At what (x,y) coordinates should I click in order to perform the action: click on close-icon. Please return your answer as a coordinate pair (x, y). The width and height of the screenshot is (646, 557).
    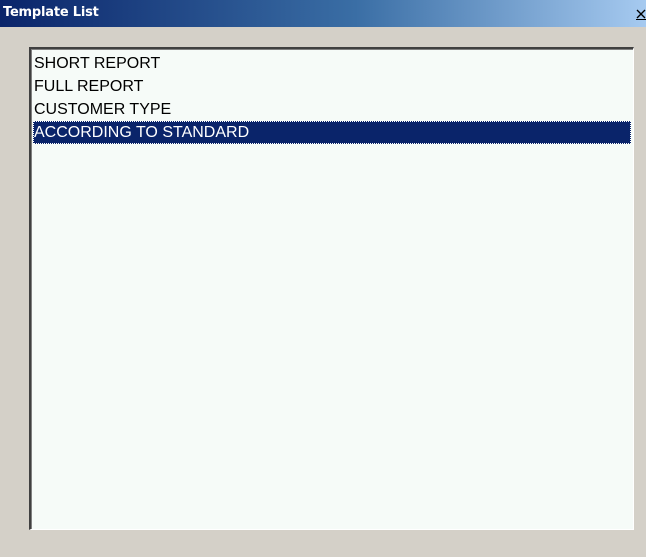
    Looking at the image, I should click on (641, 14).